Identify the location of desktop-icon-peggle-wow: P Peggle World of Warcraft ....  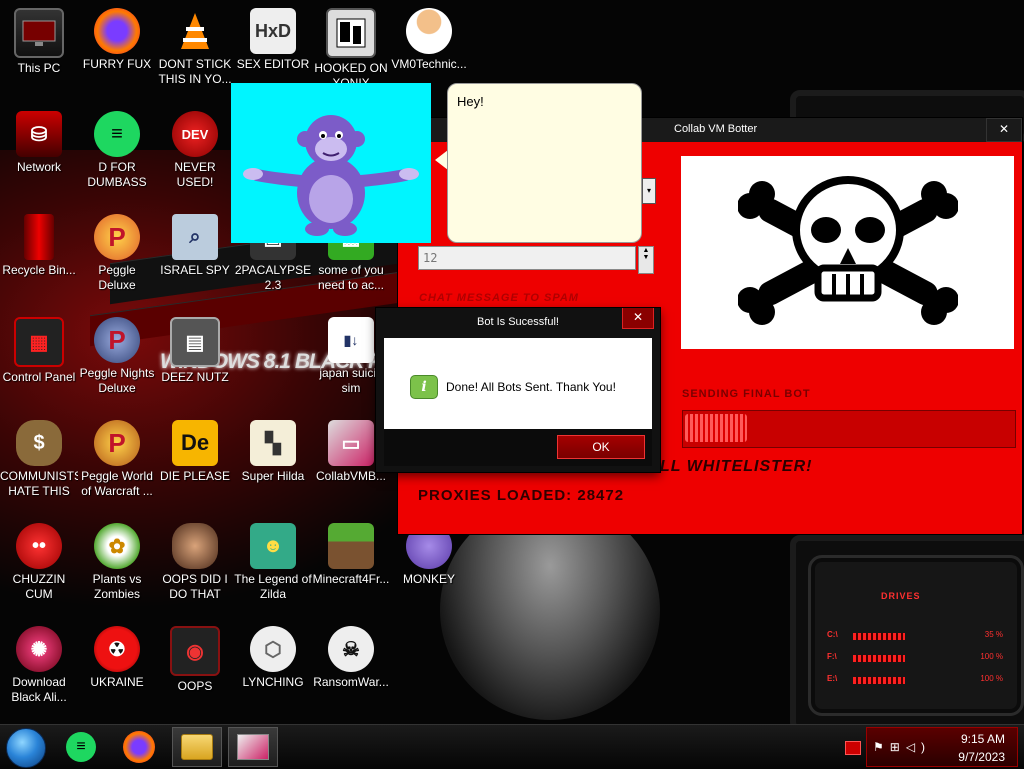
(117, 459).